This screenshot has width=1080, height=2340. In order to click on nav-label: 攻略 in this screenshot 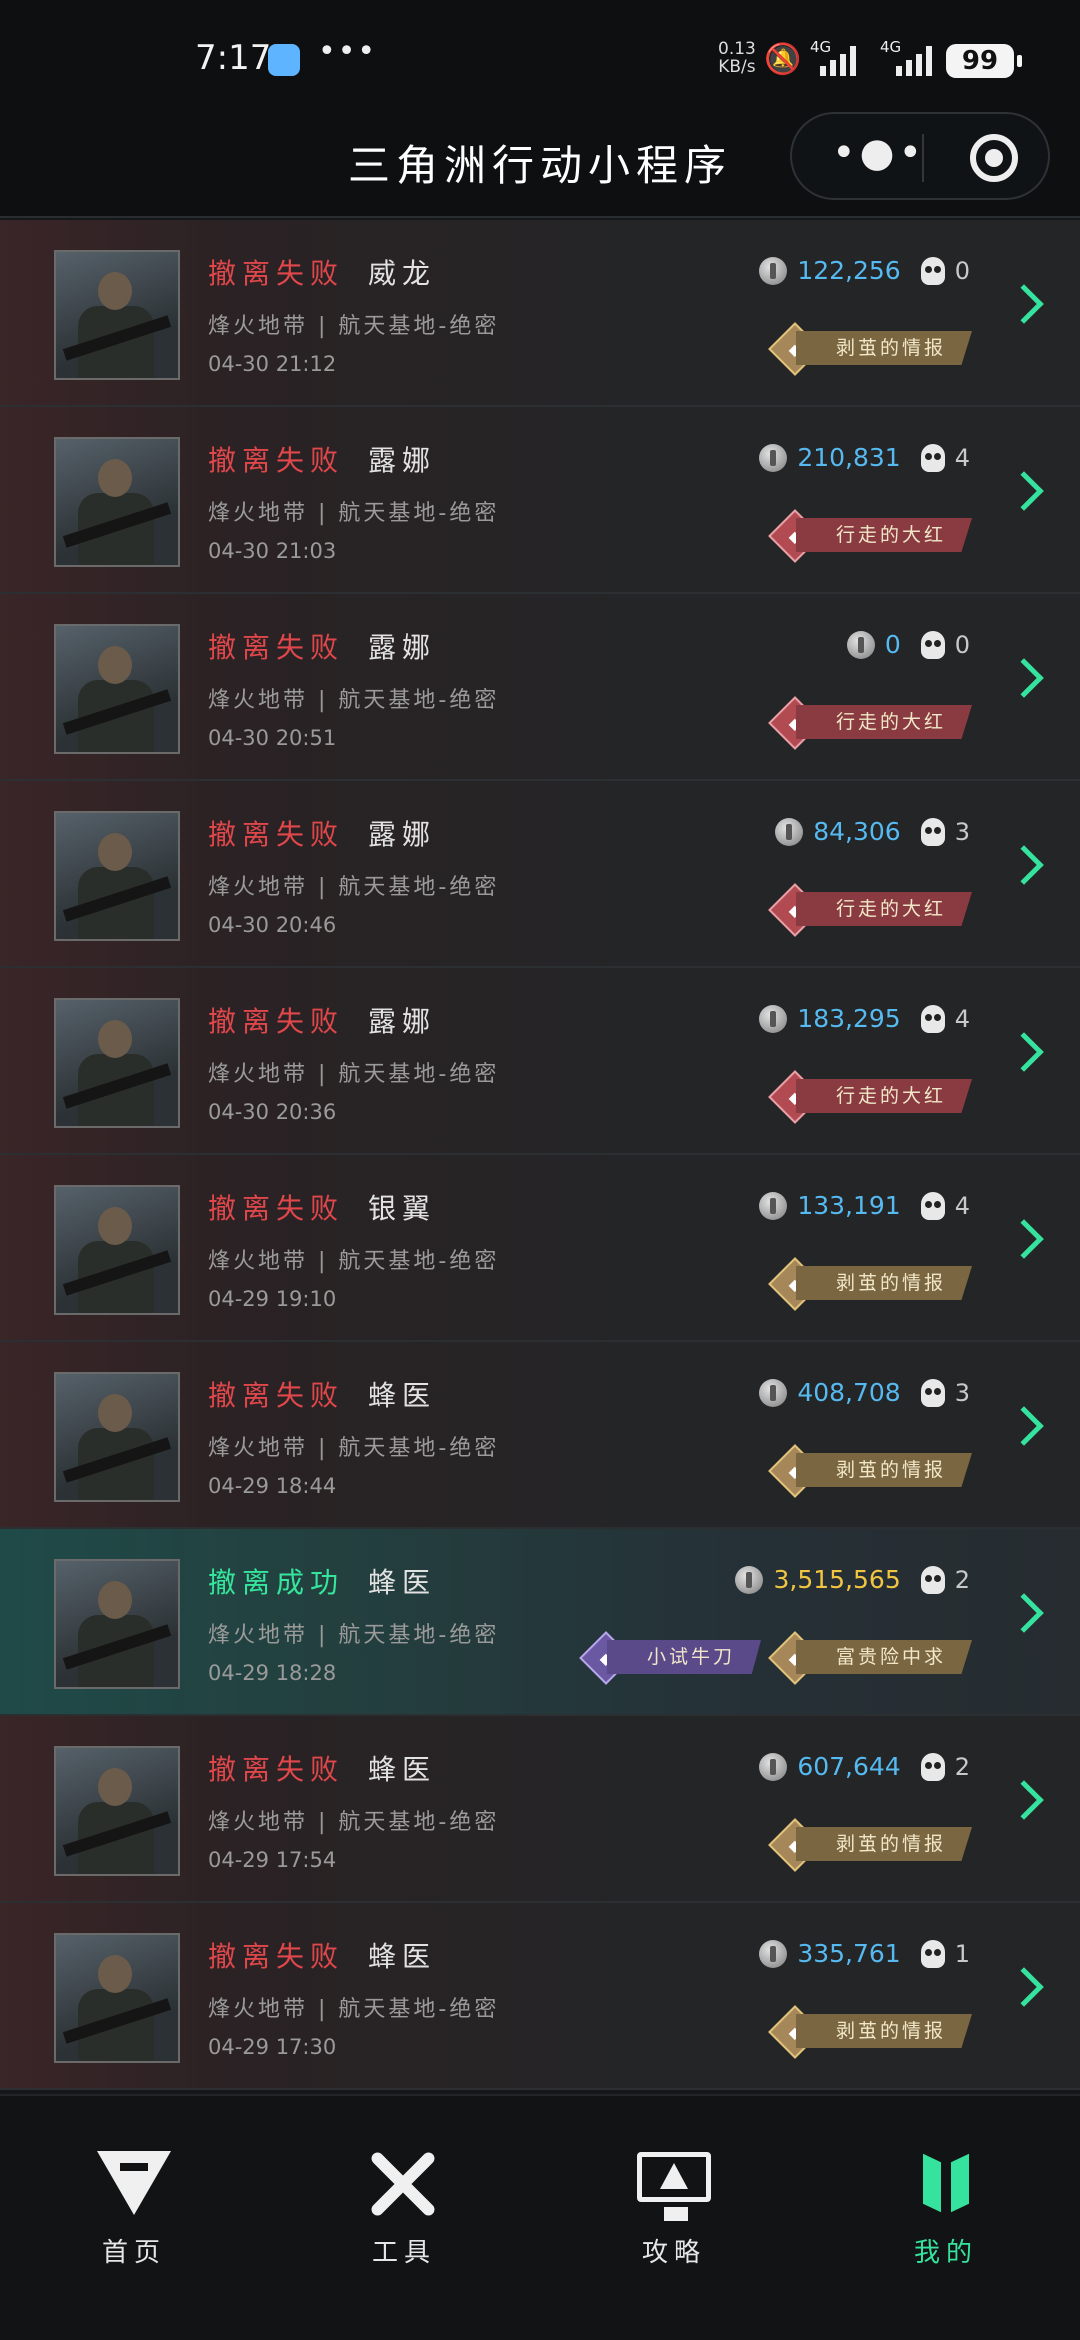, I will do `click(673, 2253)`.